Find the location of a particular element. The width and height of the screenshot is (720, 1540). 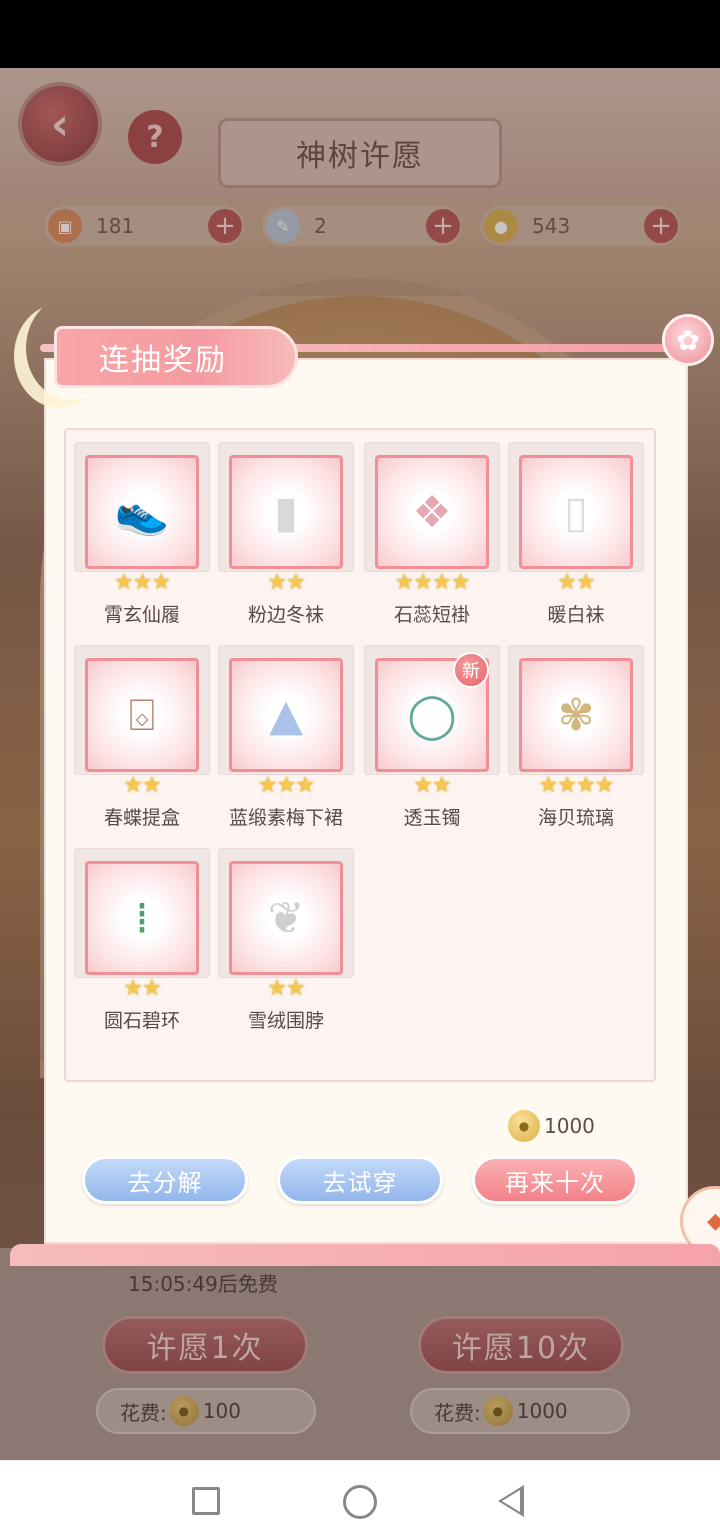

again-ten-button: 再来十次 is located at coordinates (555, 1180).